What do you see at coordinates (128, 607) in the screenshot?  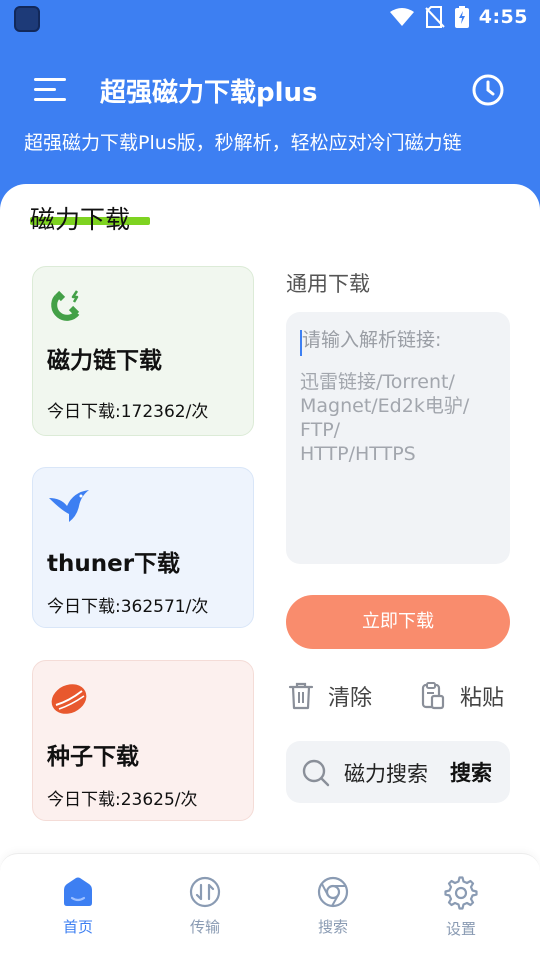 I see `card-count: 今日下载:362571/次` at bounding box center [128, 607].